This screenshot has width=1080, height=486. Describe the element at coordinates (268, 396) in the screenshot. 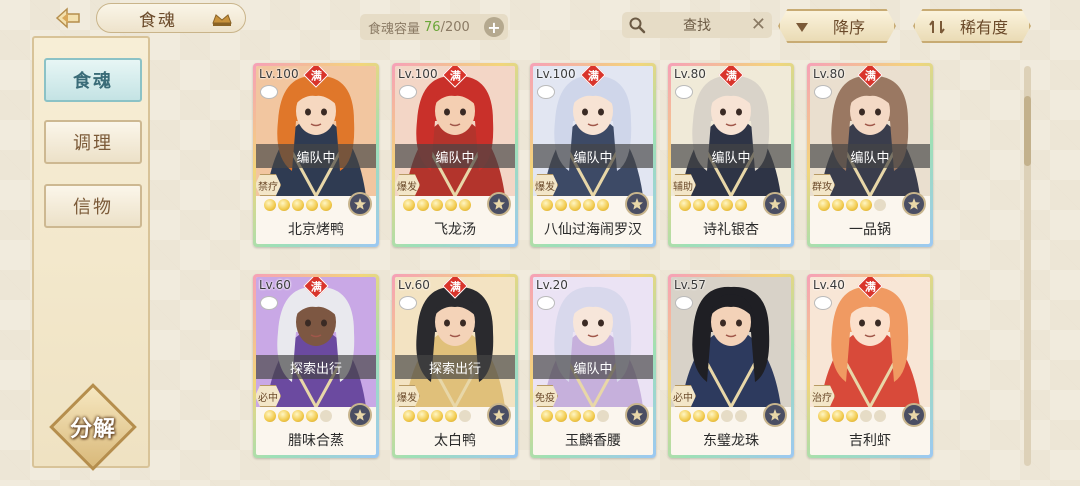

I see `role-tag: 必中` at that location.